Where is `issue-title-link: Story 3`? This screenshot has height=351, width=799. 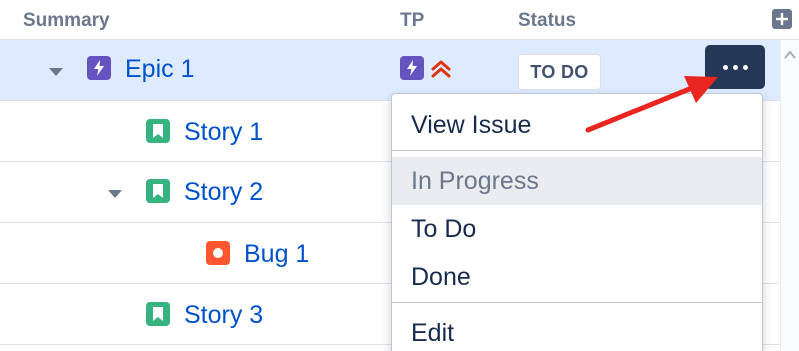
issue-title-link: Story 3 is located at coordinates (223, 315).